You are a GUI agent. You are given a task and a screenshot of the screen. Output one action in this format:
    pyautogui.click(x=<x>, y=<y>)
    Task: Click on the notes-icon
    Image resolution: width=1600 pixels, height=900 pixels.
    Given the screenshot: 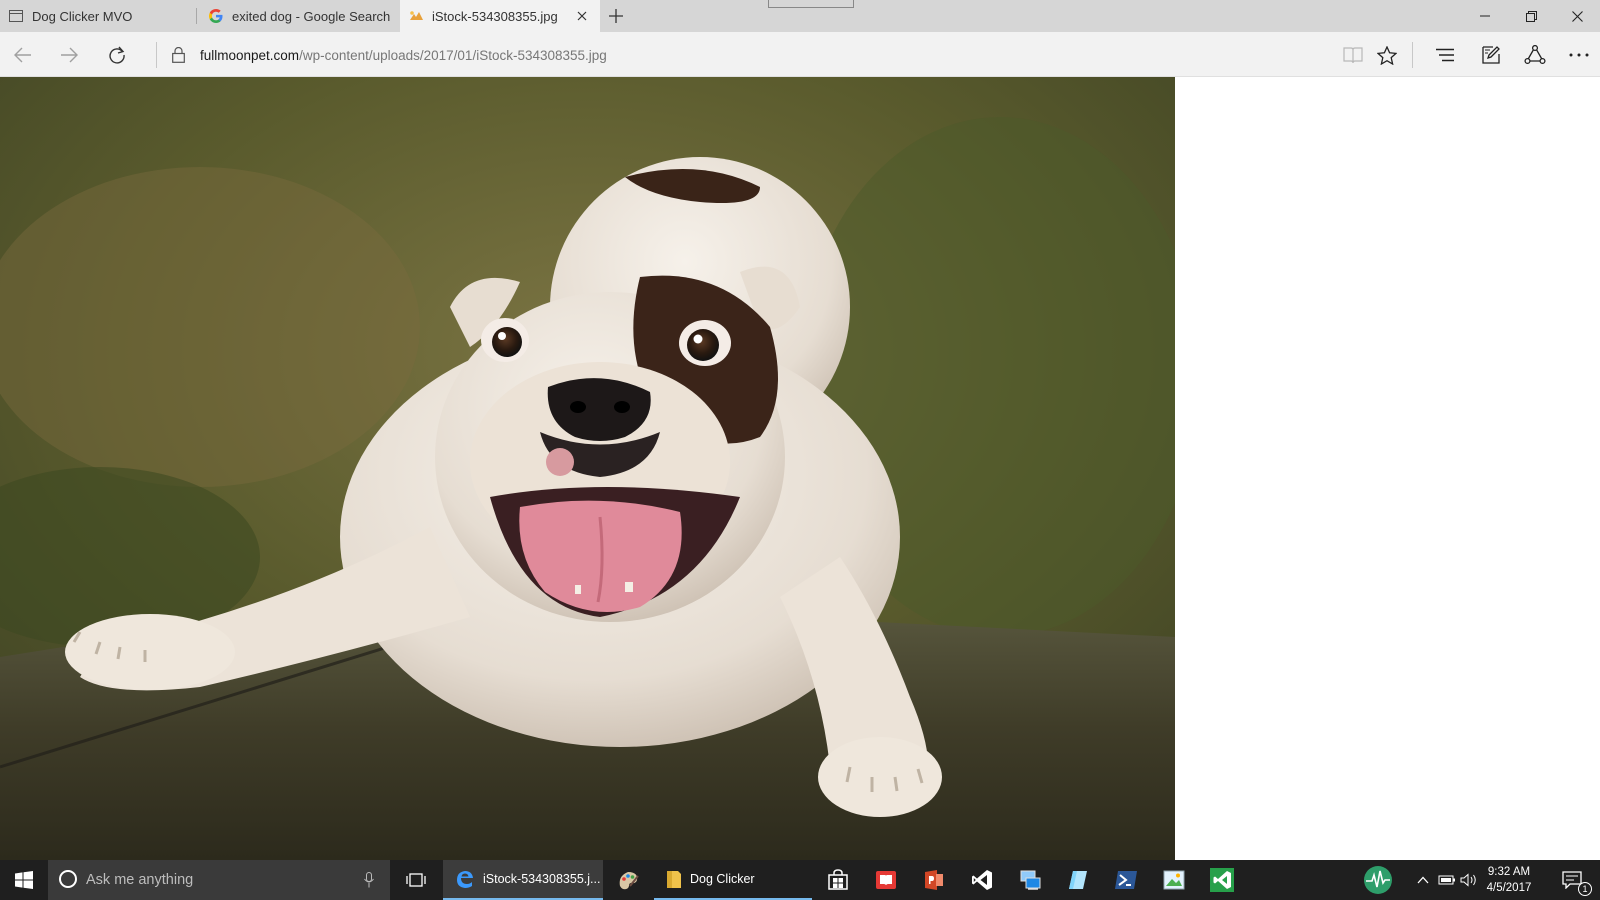 What is the action you would take?
    pyautogui.click(x=1078, y=880)
    